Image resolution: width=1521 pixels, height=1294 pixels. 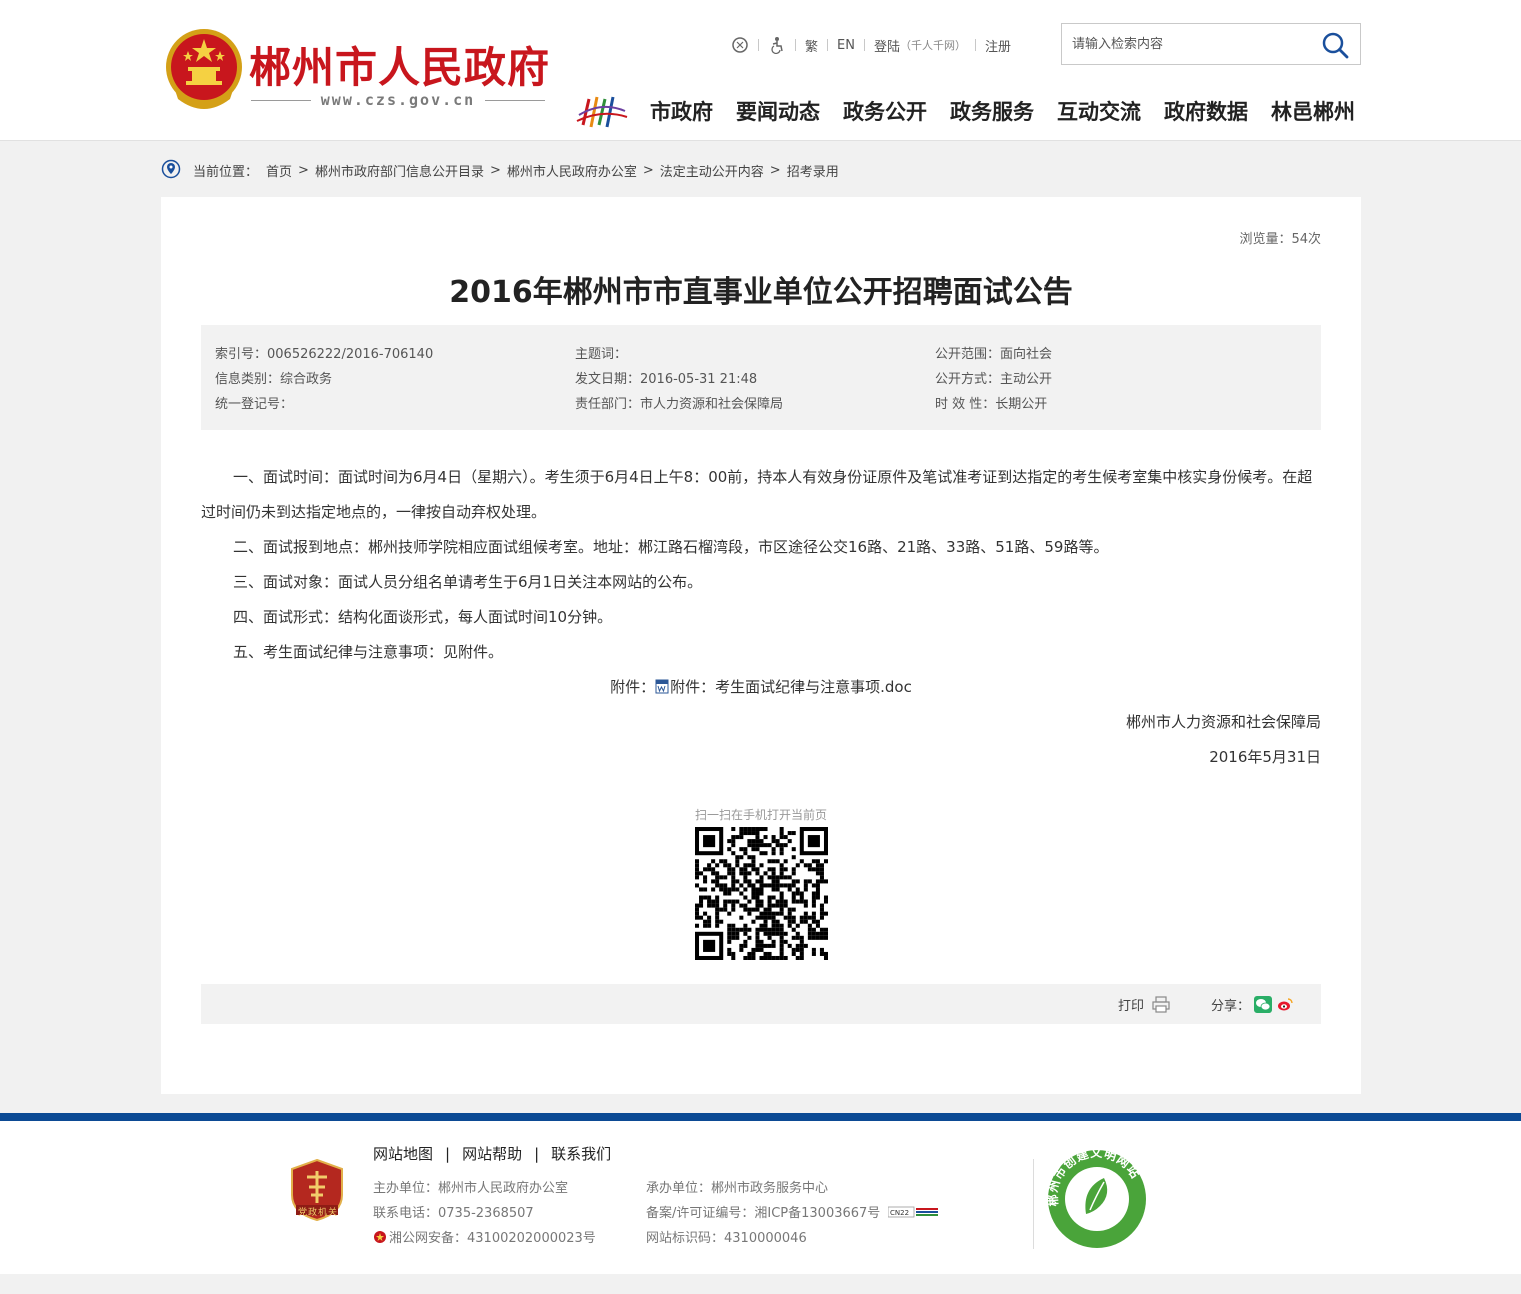 What do you see at coordinates (1280, 239) in the screenshot?
I see `view-count: 浏览量：54次` at bounding box center [1280, 239].